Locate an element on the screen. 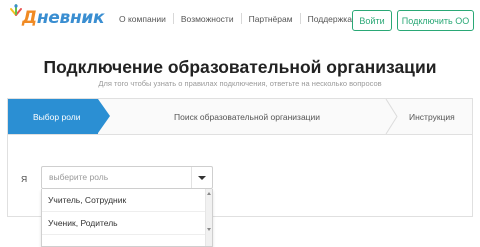 This screenshot has width=480, height=247. scroll-down-icon is located at coordinates (209, 229).